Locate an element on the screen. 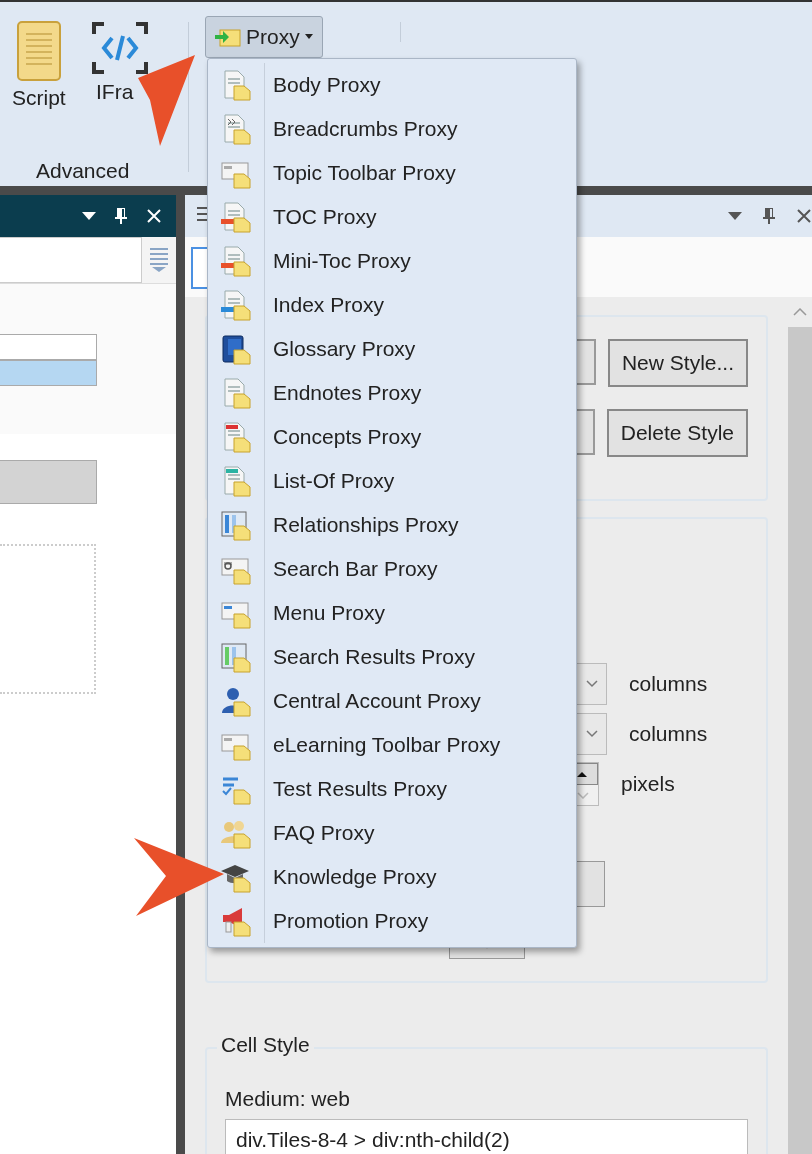 The width and height of the screenshot is (812, 1154). menu-item: Promotion Proxy is located at coordinates (392, 921).